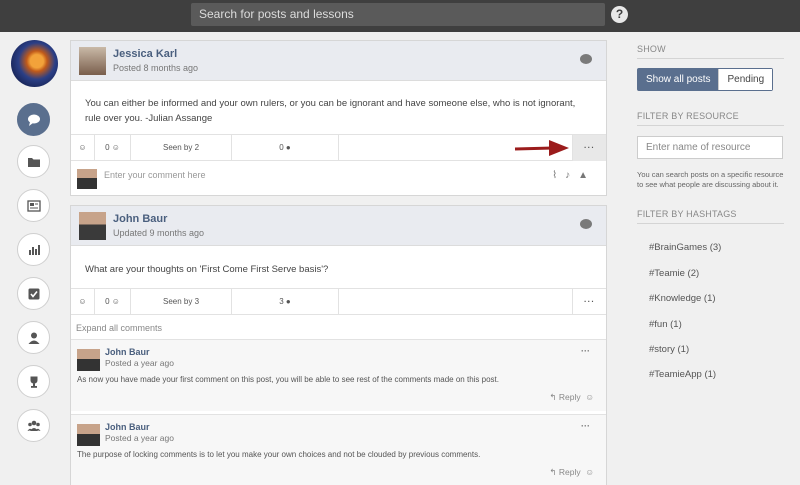  I want to click on show-section-title: SHOW, so click(651, 49).